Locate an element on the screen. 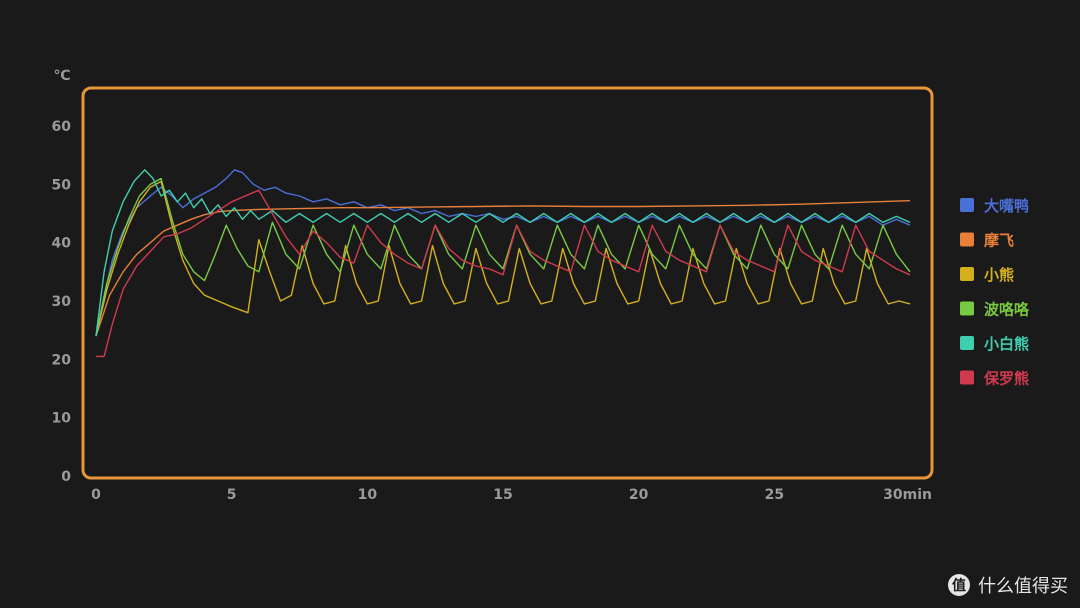 The width and height of the screenshot is (1080, 608). x-tick-label: 15 is located at coordinates (502, 495).